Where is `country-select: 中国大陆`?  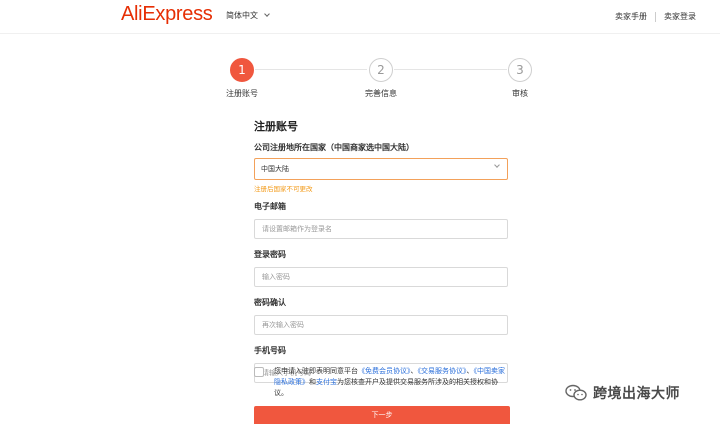 country-select: 中国大陆 is located at coordinates (381, 169).